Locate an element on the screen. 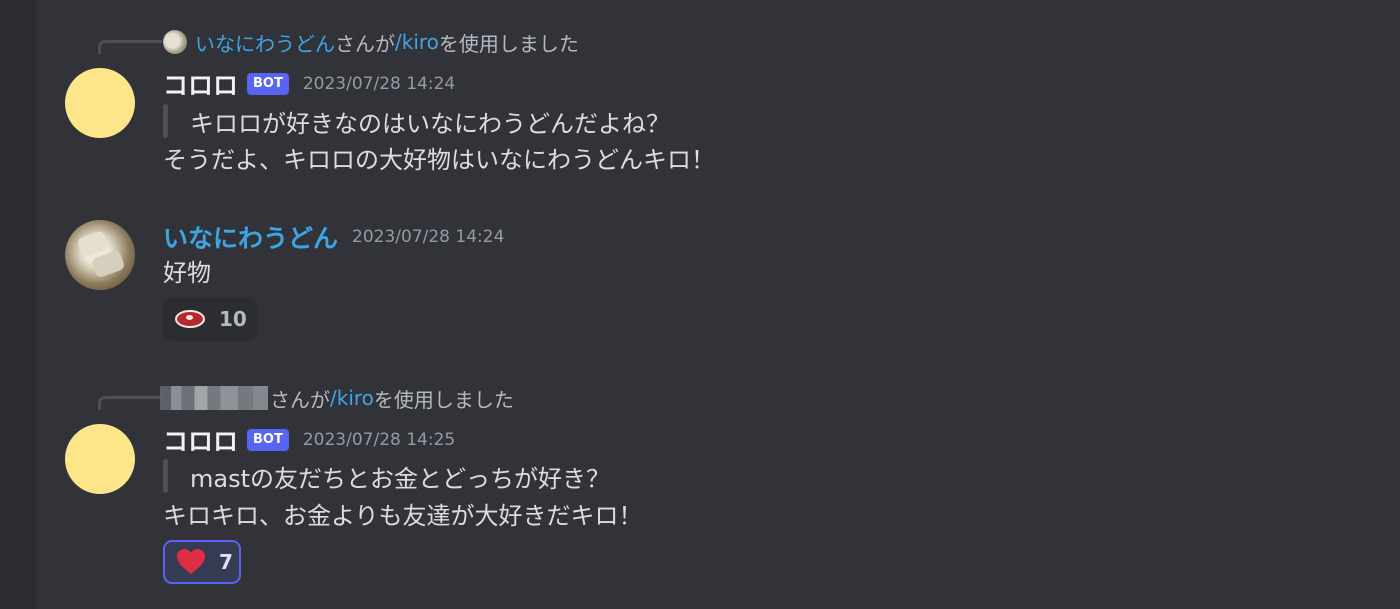  user-mini-avatar is located at coordinates (175, 42).